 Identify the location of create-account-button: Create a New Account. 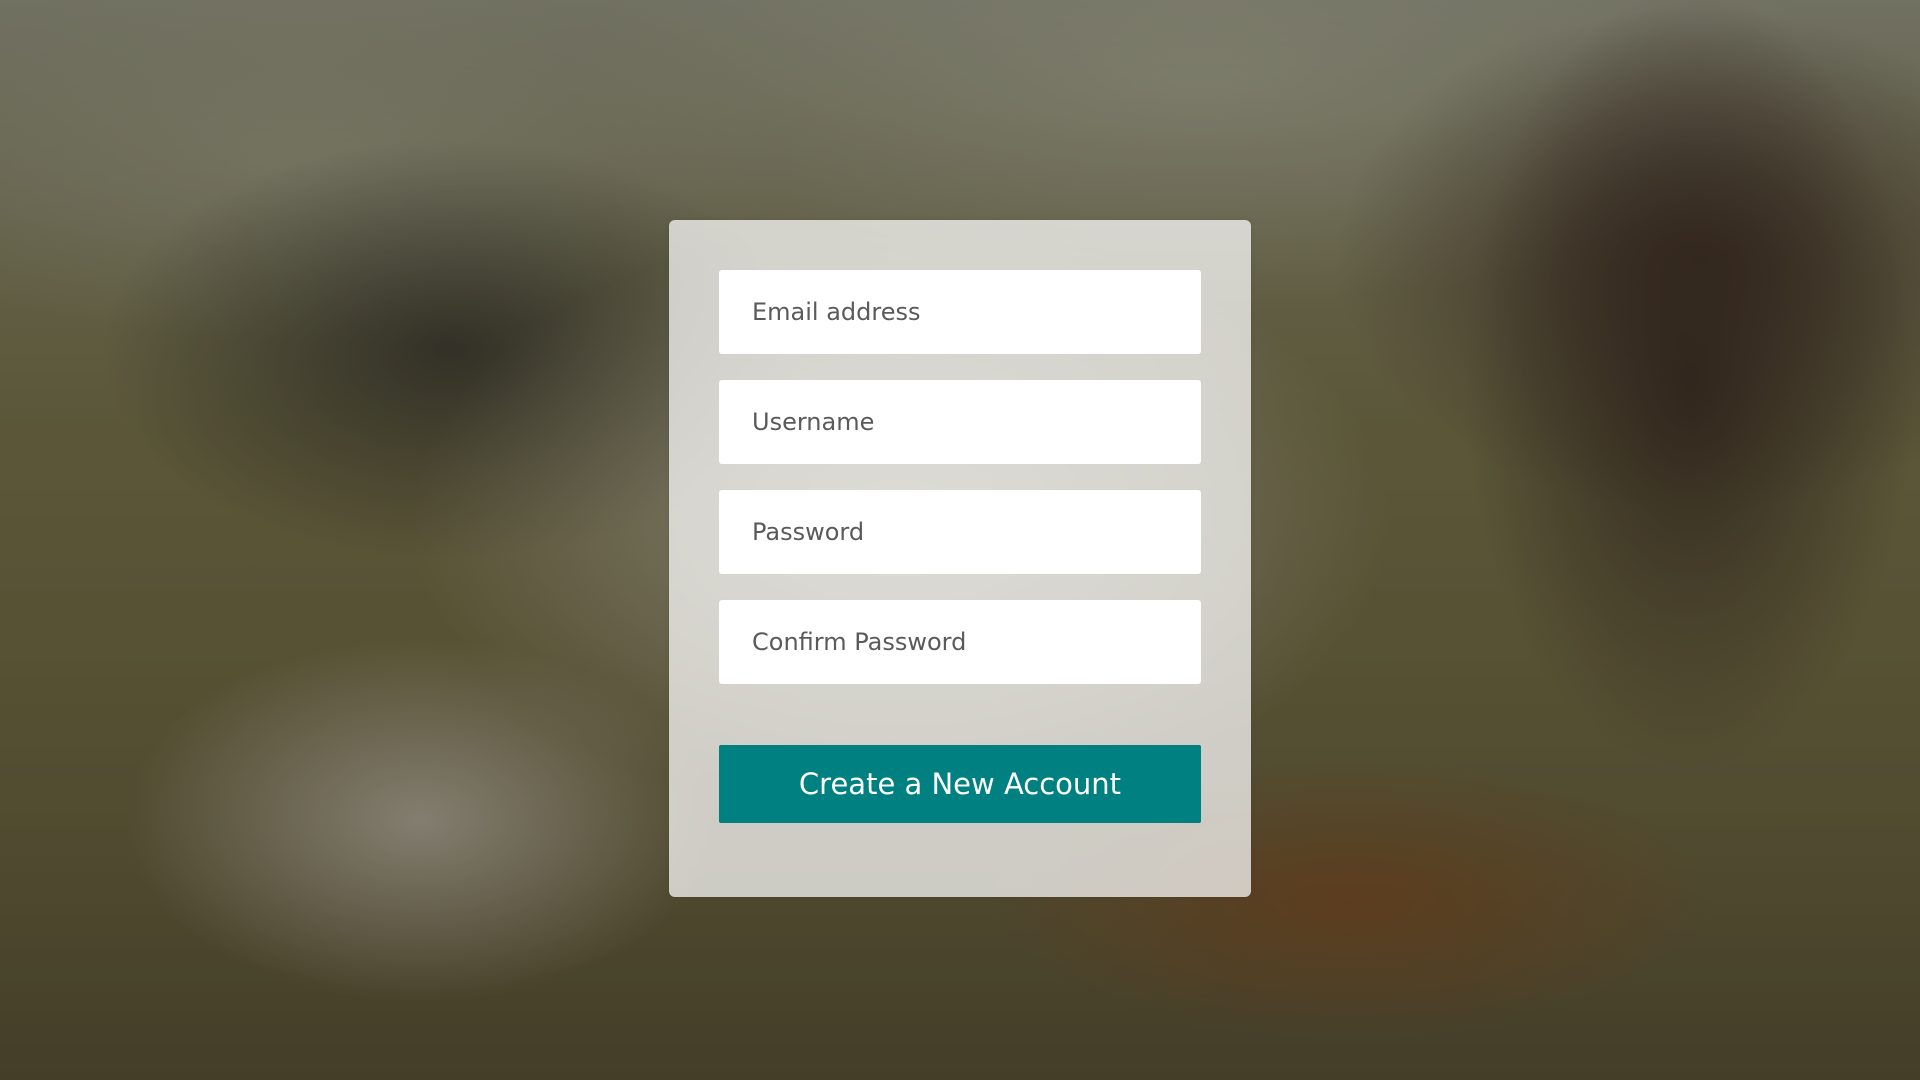
(960, 784).